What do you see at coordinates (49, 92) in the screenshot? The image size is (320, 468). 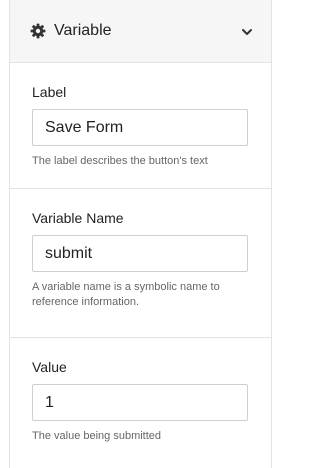 I see `label-field-label: Label` at bounding box center [49, 92].